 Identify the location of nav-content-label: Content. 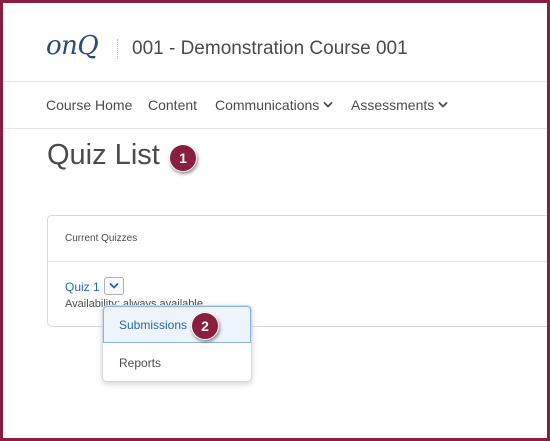
(173, 105).